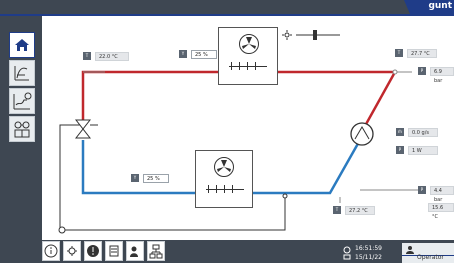  I want to click on p1-label: P, so click(422, 71).